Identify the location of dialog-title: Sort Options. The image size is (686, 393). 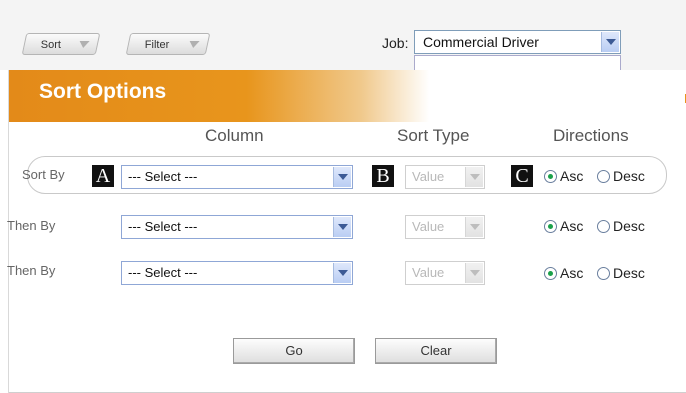
(103, 91).